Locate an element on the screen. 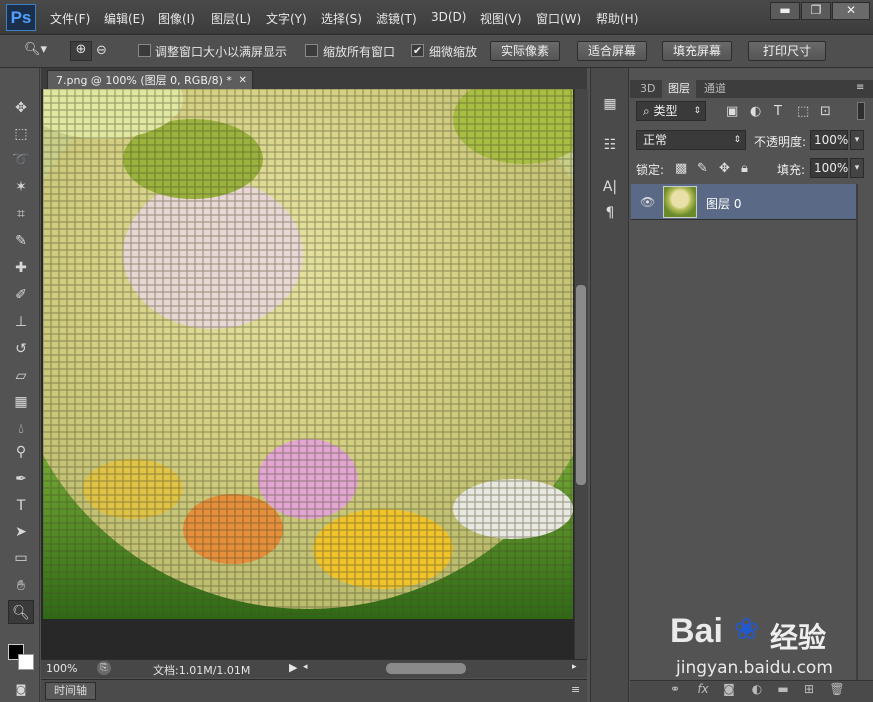 This screenshot has width=873, height=702. menu-help: 帮助(H) is located at coordinates (617, 18).